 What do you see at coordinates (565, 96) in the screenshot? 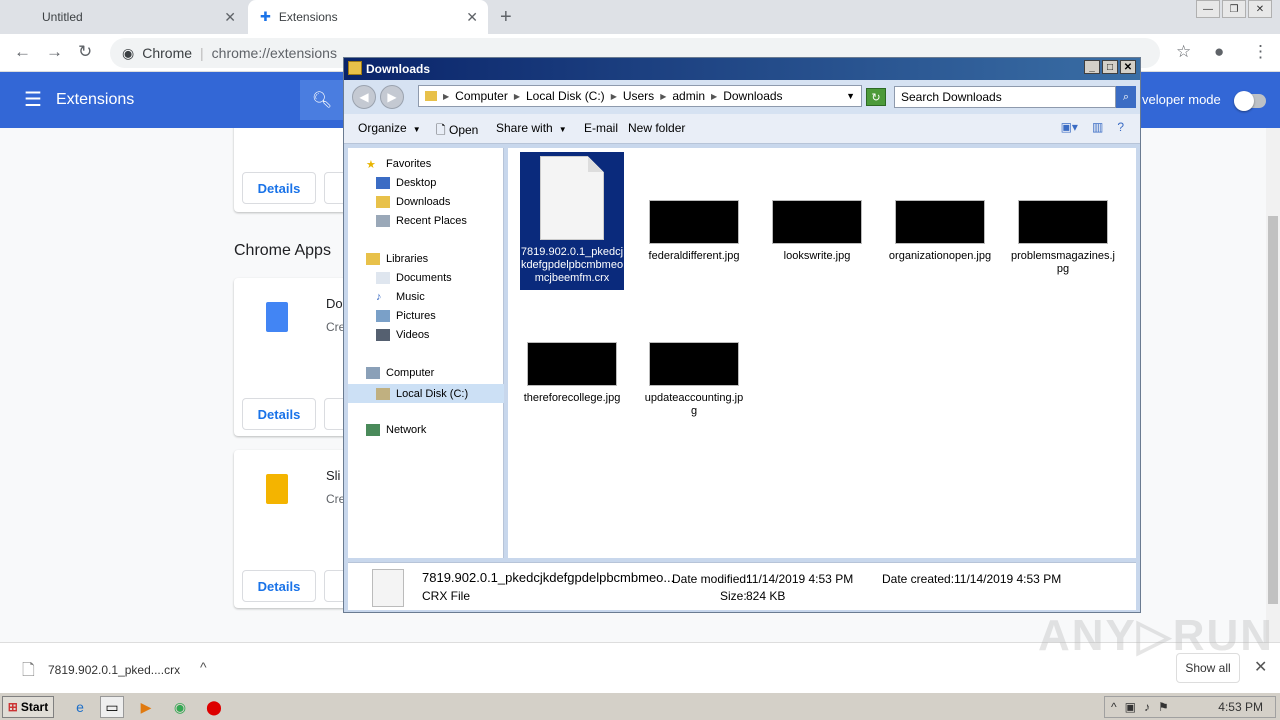
I see `breadcrumb-item: Local Disk (C:)` at bounding box center [565, 96].